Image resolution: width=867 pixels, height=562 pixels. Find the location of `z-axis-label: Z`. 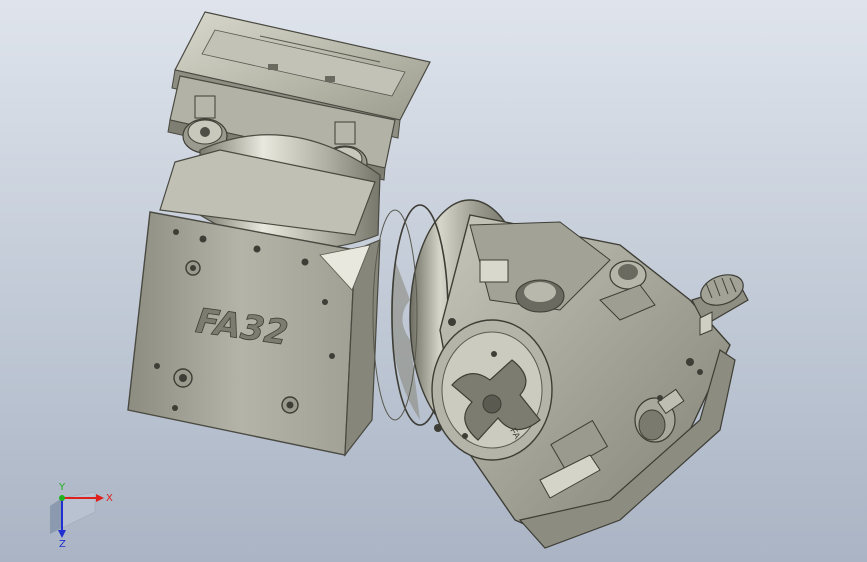

z-axis-label: Z is located at coordinates (62, 543).